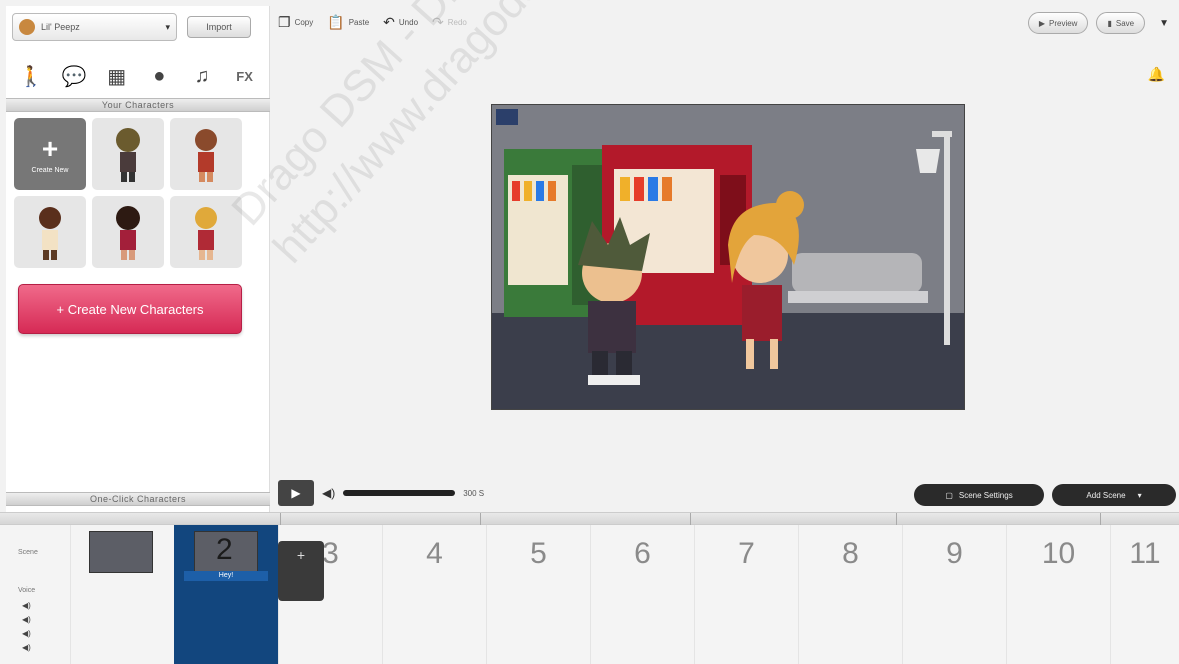  I want to click on paste-button: 📋 Paste, so click(348, 22).